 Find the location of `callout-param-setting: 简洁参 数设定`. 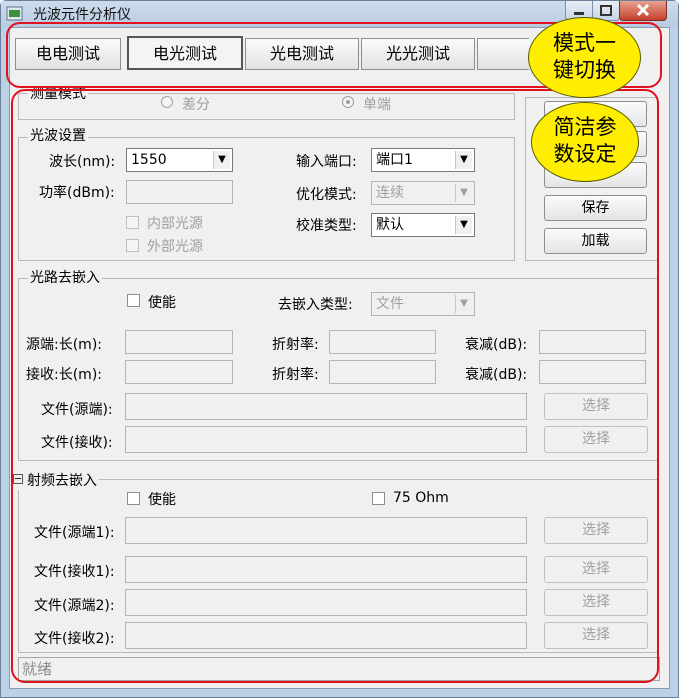

callout-param-setting: 简洁参 数设定 is located at coordinates (585, 142).